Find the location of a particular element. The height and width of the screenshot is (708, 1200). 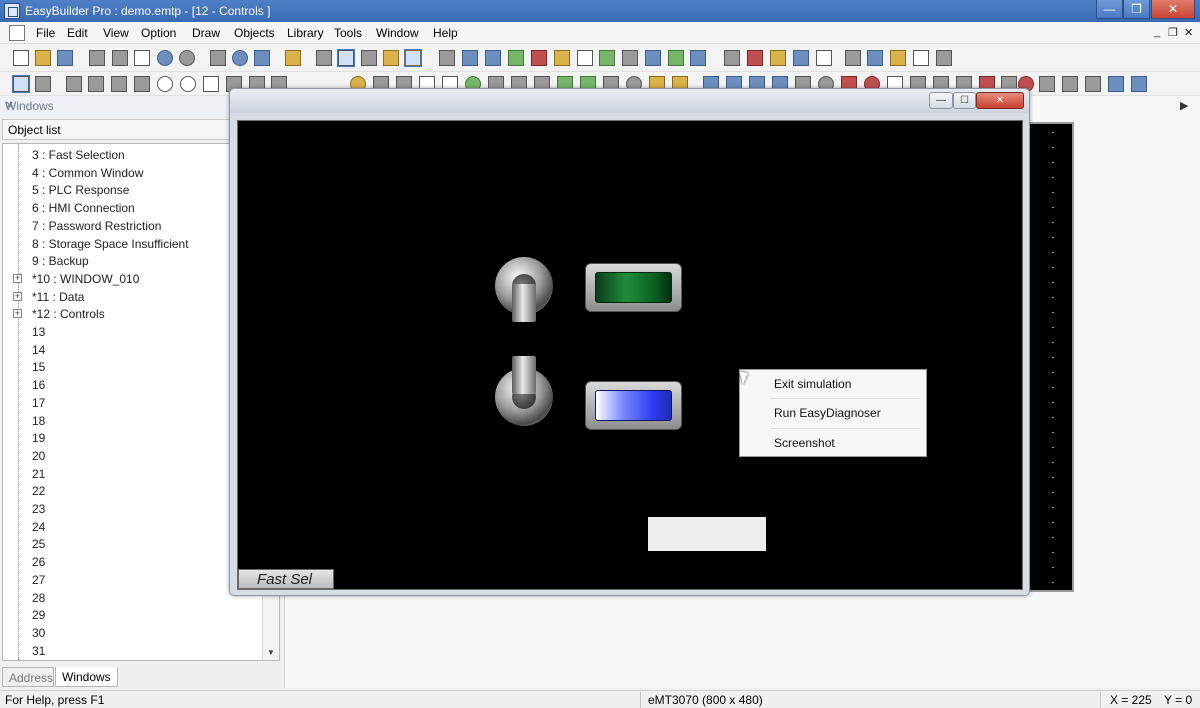

menu-objects: Objects is located at coordinates (254, 33).